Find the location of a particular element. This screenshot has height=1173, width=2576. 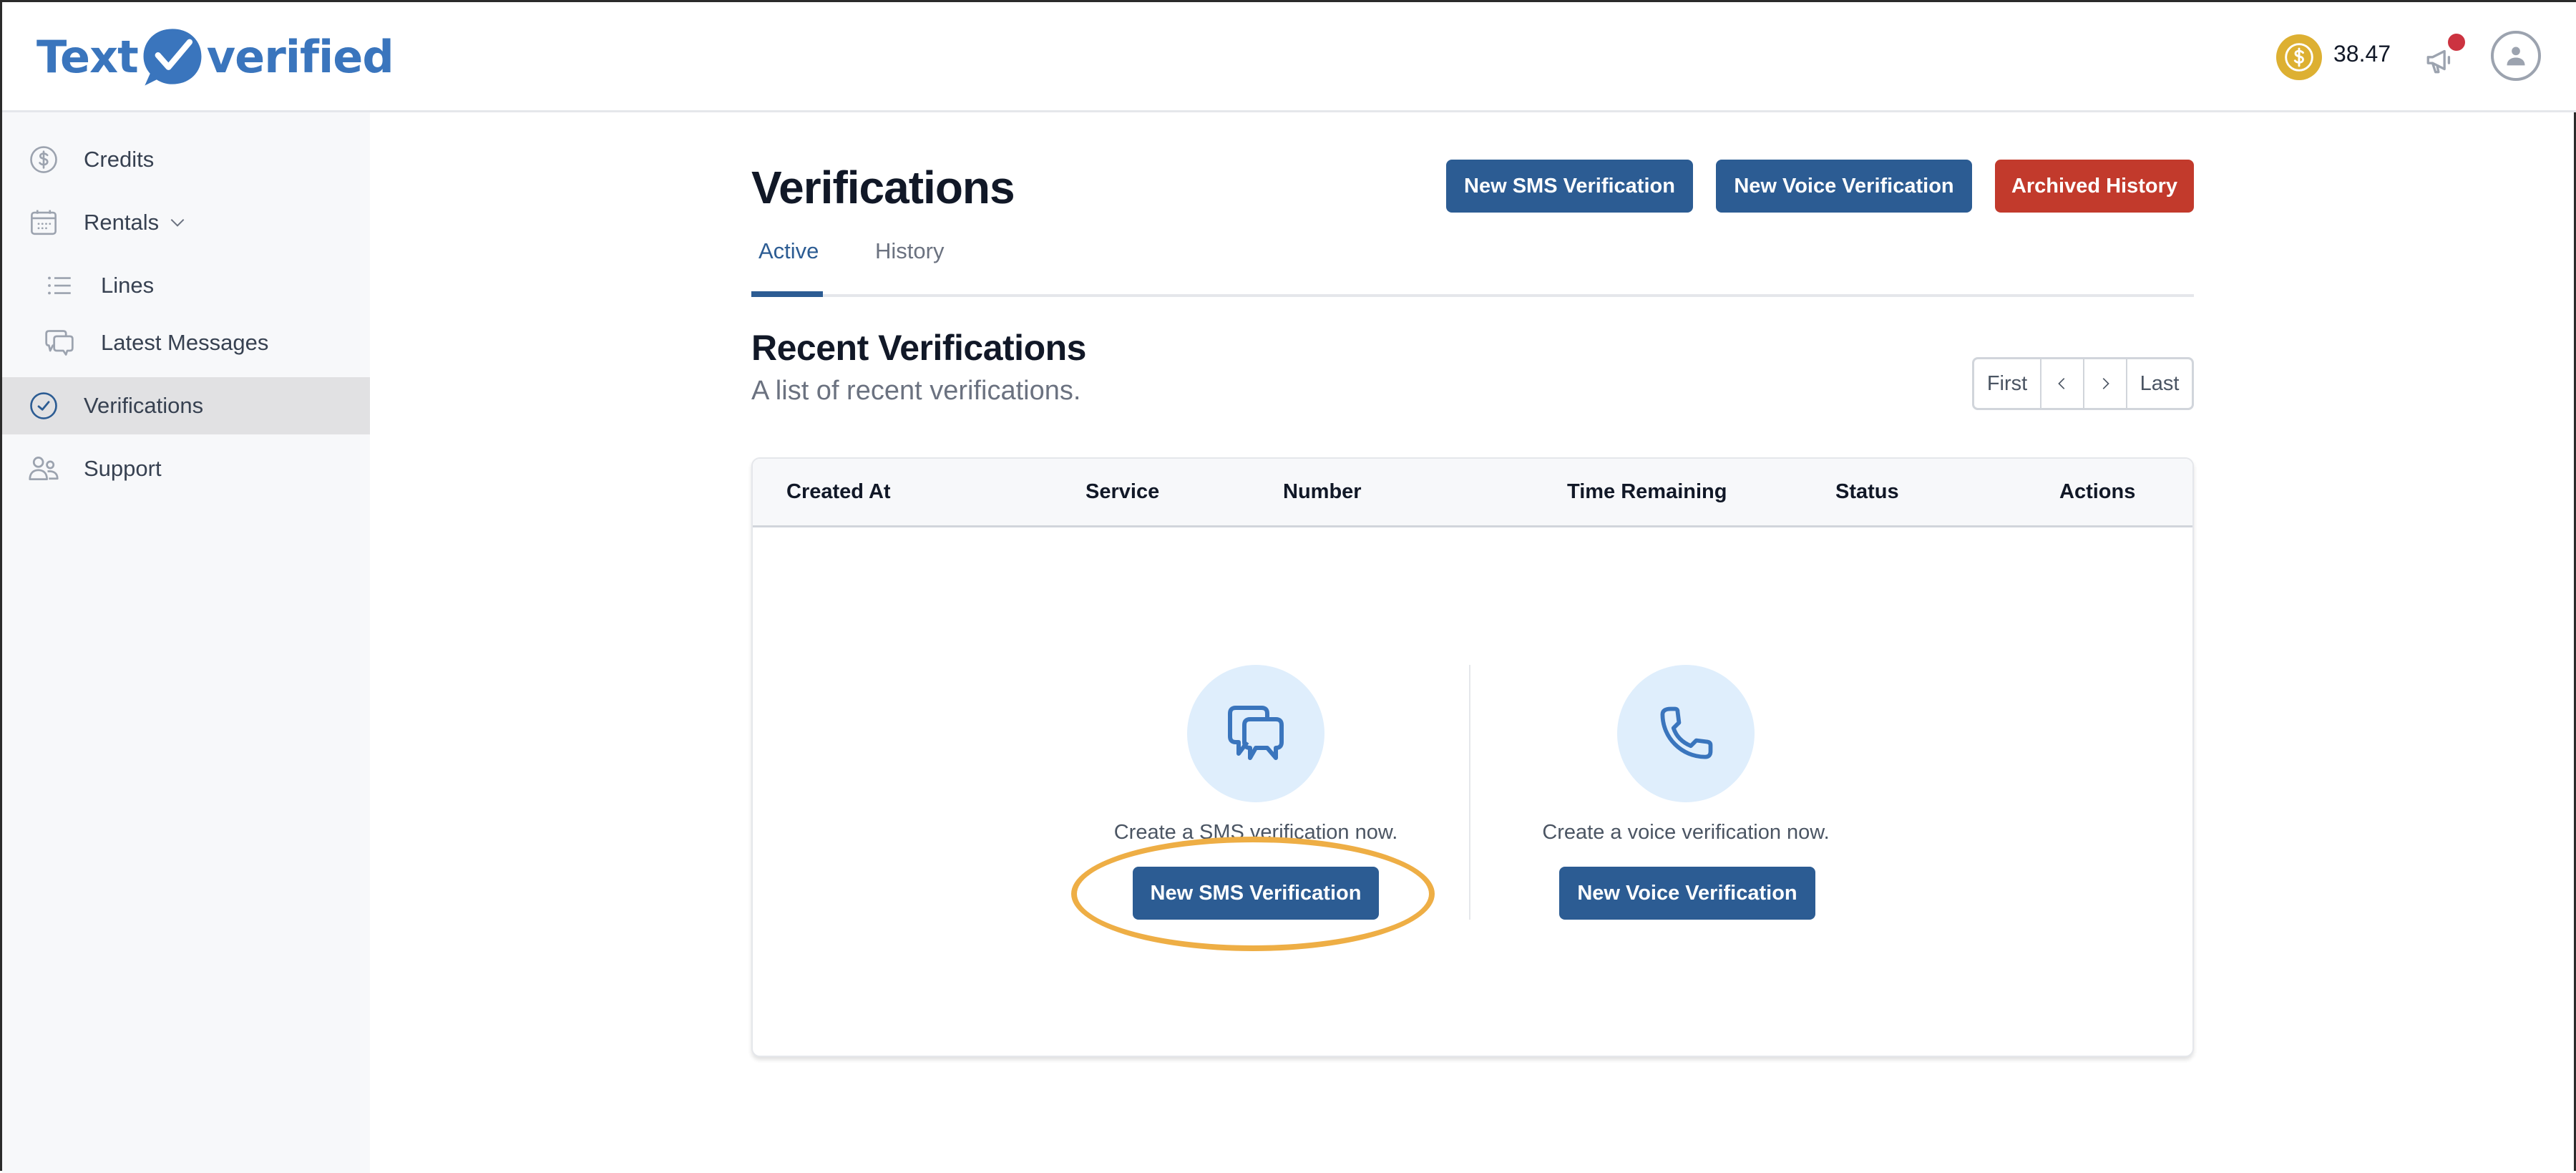

dollar-coin-icon is located at coordinates (2299, 57).